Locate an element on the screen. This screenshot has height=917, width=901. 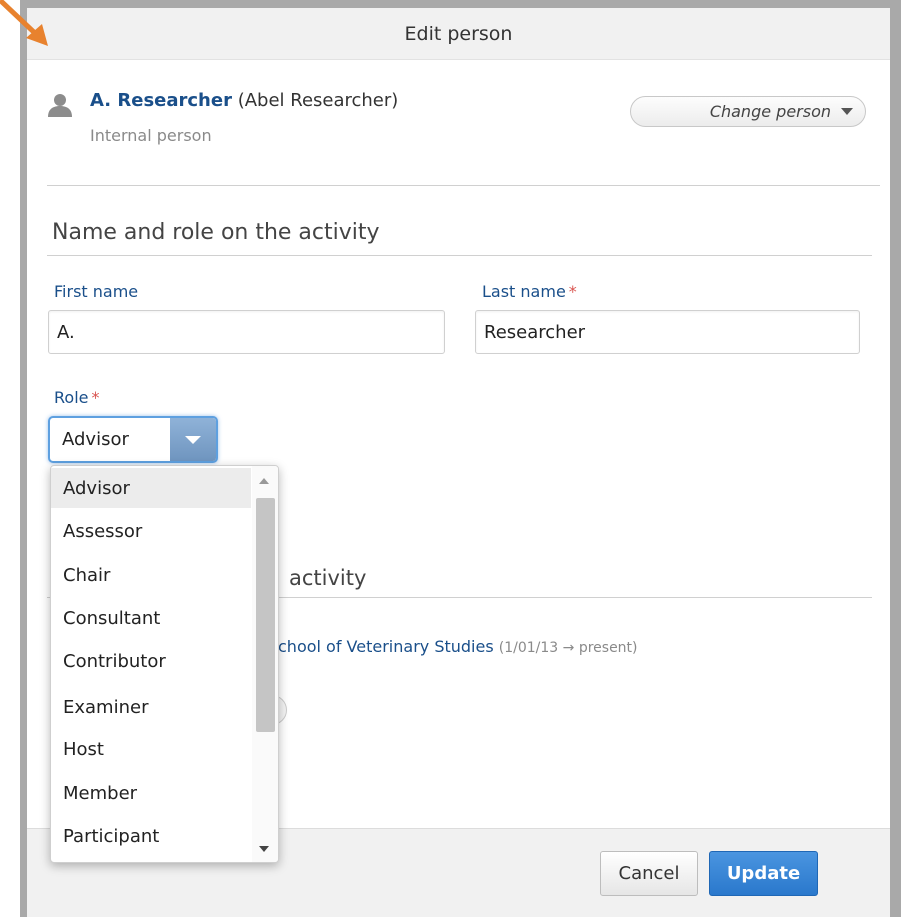
role-option: Examiner is located at coordinates (151, 707).